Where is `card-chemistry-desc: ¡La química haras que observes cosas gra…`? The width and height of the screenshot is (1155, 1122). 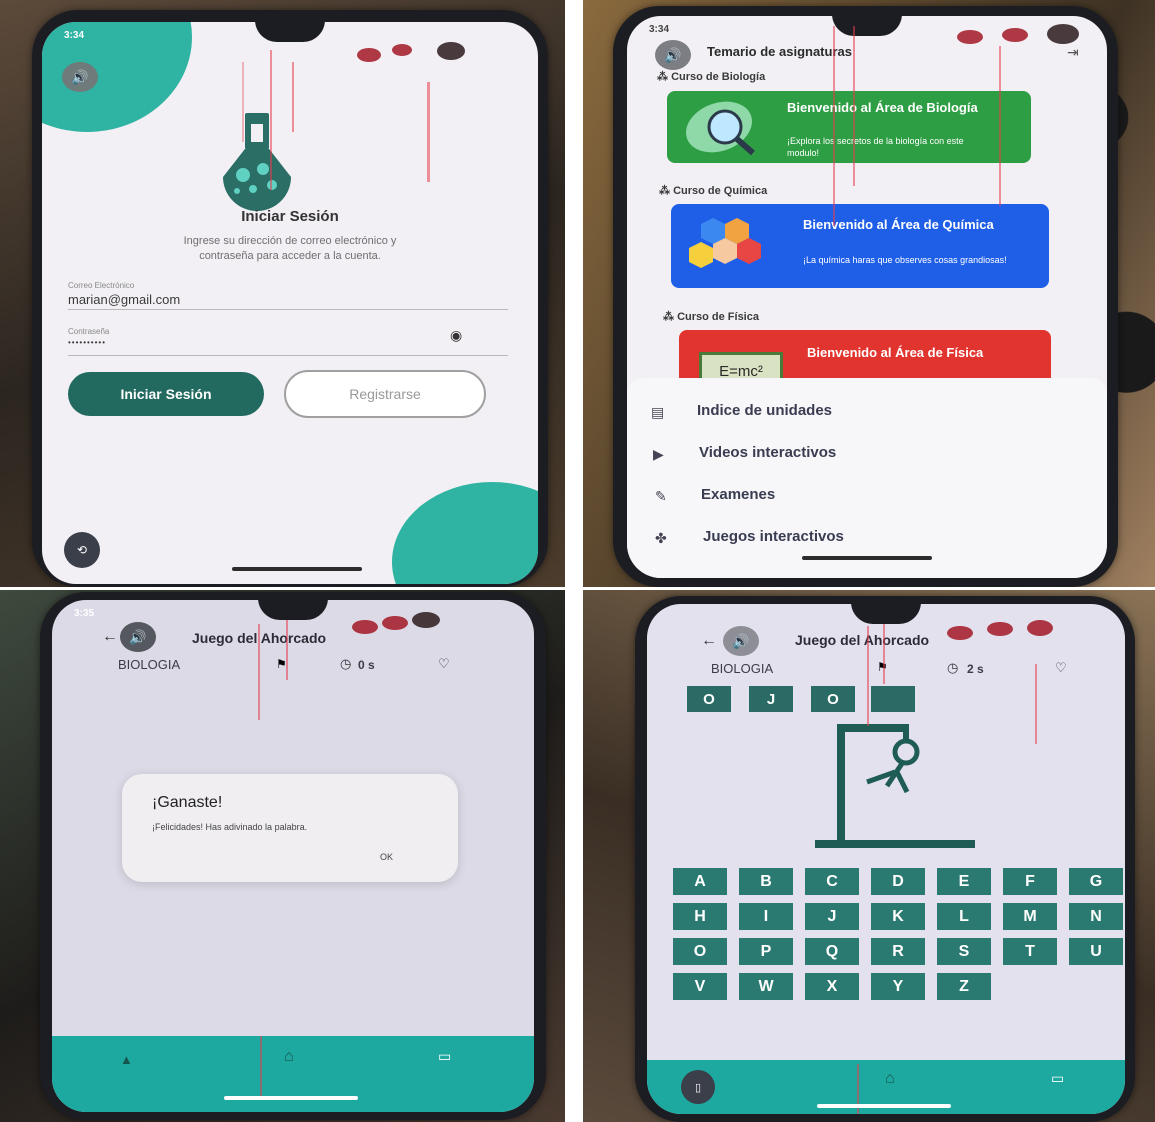
card-chemistry-desc: ¡La química haras que observes cosas gra… is located at coordinates (905, 260).